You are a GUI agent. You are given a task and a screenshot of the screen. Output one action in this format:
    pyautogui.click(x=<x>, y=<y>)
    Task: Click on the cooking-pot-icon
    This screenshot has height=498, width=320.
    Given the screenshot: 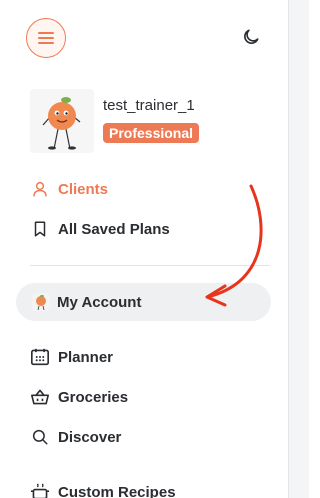 What is the action you would take?
    pyautogui.click(x=40, y=490)
    